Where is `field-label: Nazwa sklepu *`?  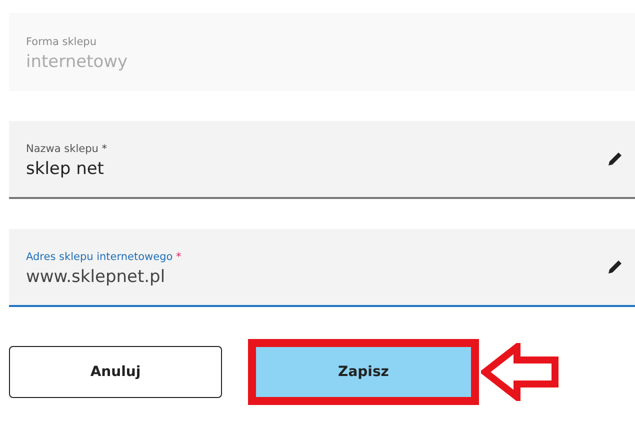
field-label: Nazwa sklepu * is located at coordinates (67, 149).